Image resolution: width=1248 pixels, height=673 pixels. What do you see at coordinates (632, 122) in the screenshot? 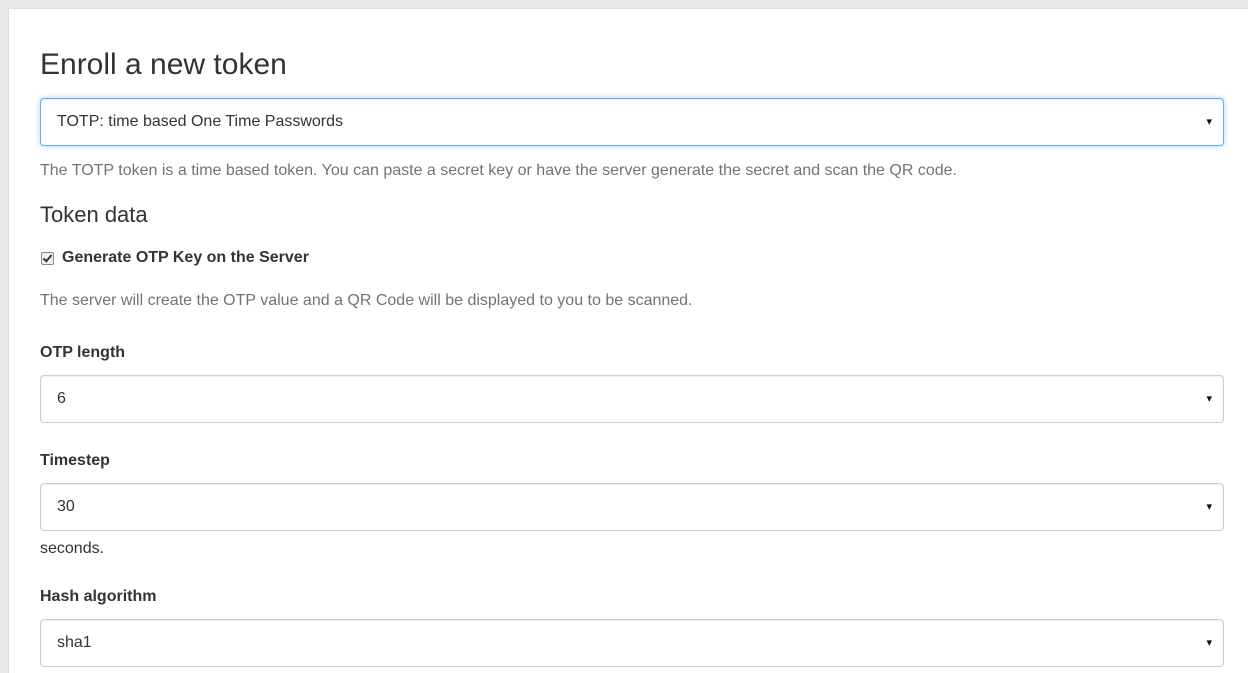
I see `token-type-select: TOTP: time based One Time Passwords ▾` at bounding box center [632, 122].